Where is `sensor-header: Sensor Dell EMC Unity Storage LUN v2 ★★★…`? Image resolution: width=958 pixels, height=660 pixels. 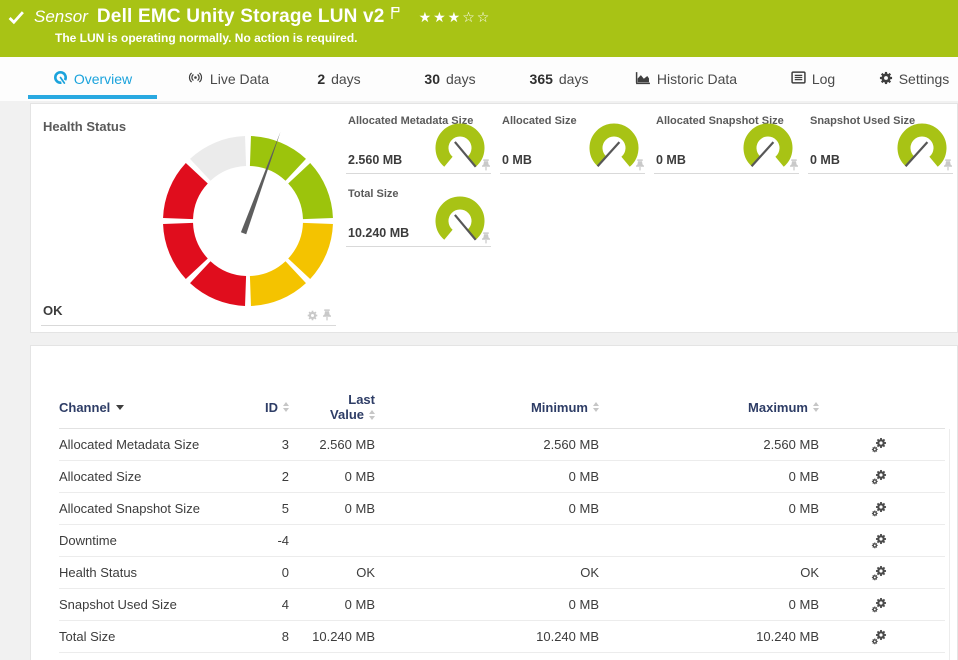 sensor-header: Sensor Dell EMC Unity Storage LUN v2 ★★★… is located at coordinates (479, 28).